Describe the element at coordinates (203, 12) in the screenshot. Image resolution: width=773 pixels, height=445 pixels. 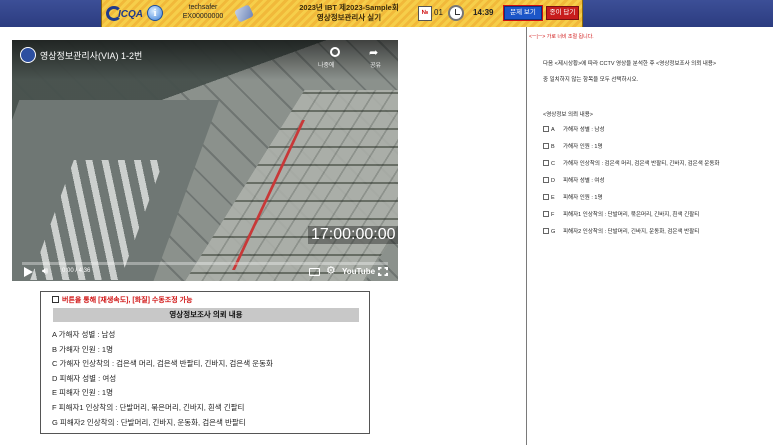
I see `user-info: techsafer EX00000000` at that location.